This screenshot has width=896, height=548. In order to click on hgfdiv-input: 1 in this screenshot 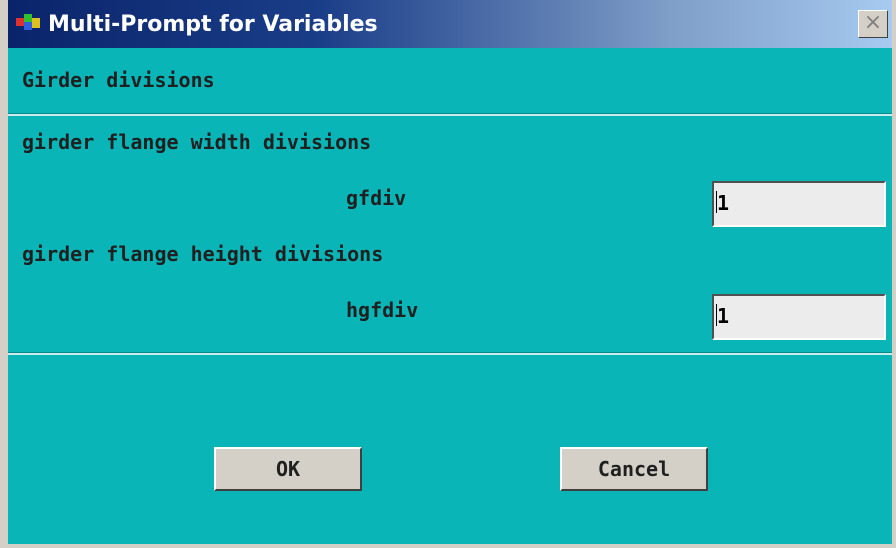, I will do `click(799, 317)`.